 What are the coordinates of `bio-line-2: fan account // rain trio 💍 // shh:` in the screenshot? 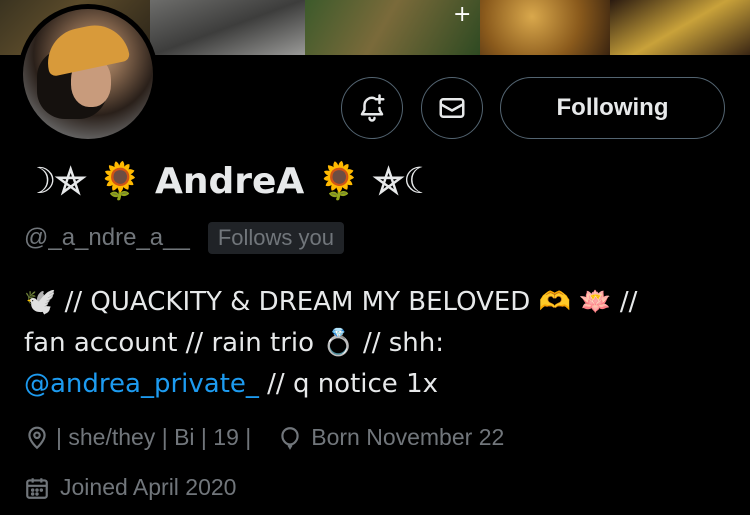 It's located at (234, 343).